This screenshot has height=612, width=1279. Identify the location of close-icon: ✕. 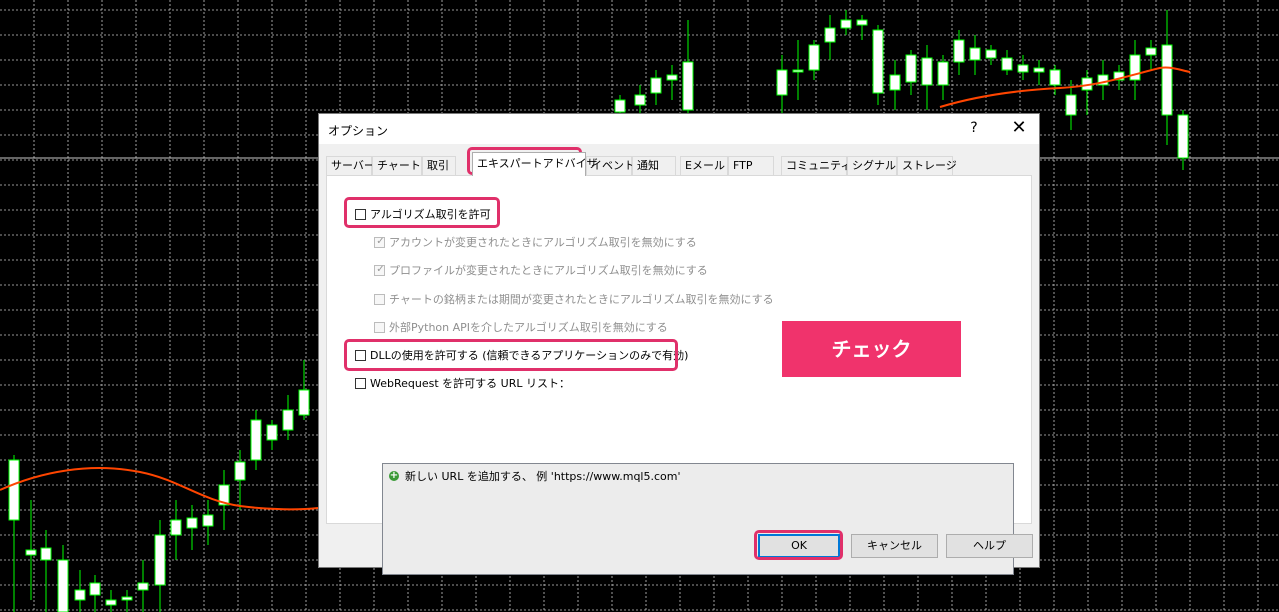
(1019, 128).